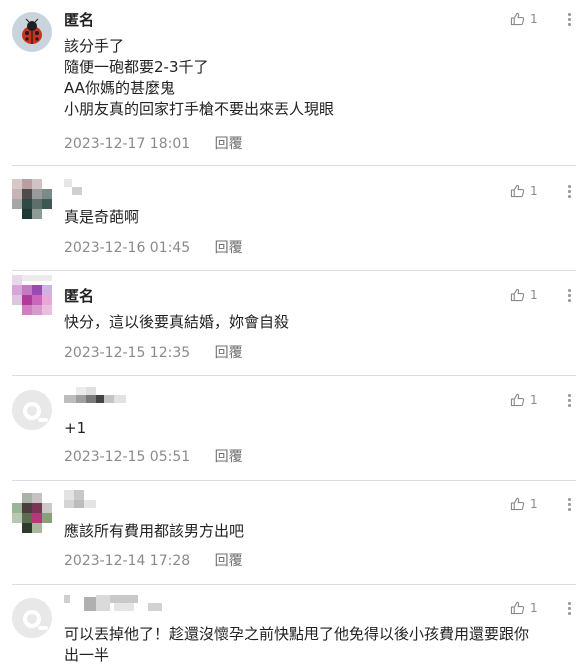  I want to click on comment-meta: 2023-12-15 05:51 回覆, so click(153, 456).